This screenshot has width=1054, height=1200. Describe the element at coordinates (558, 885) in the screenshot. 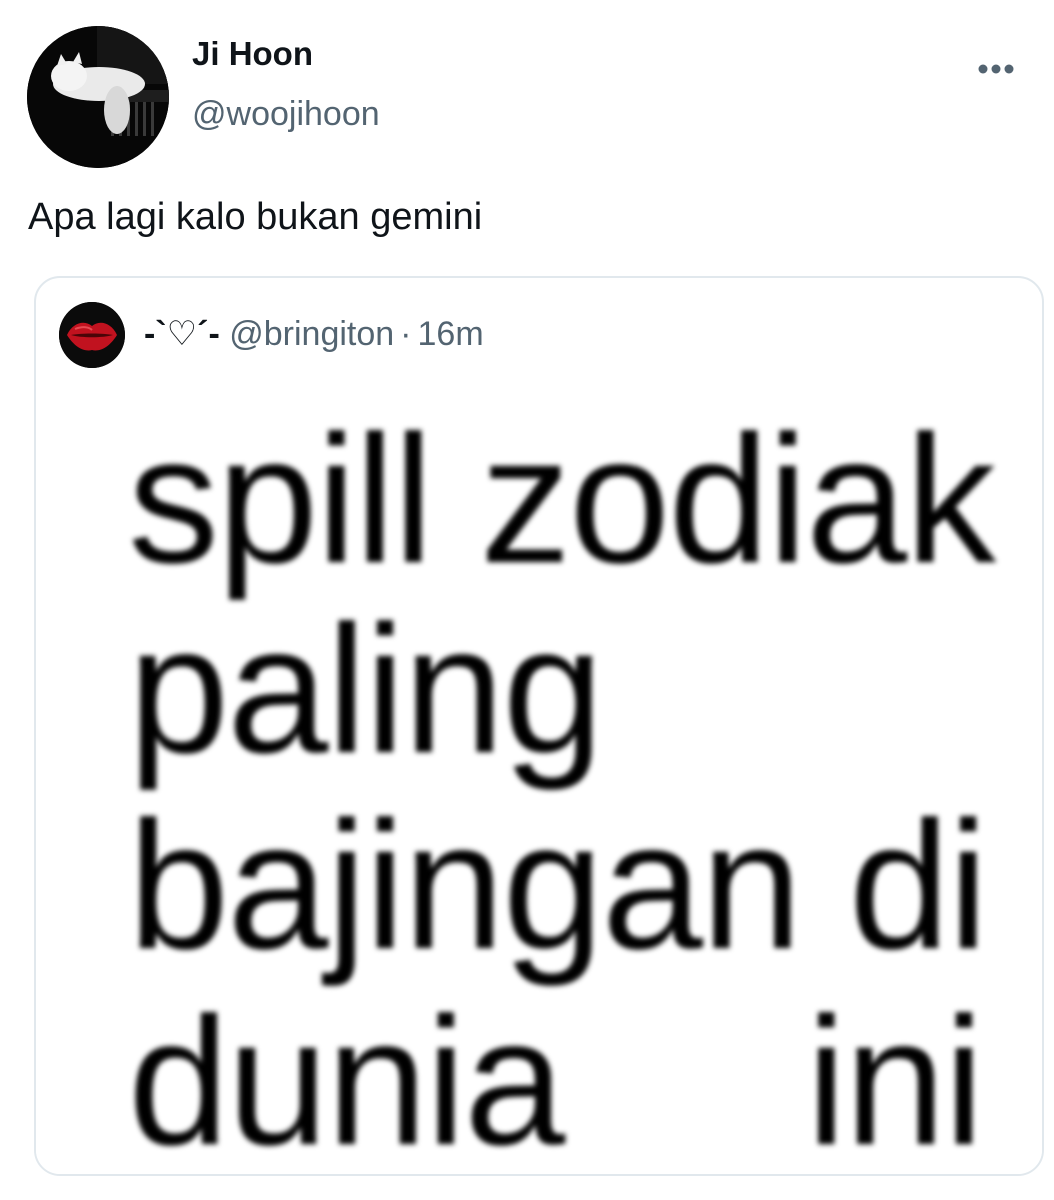

I see `image-text-line: bajingan di` at that location.